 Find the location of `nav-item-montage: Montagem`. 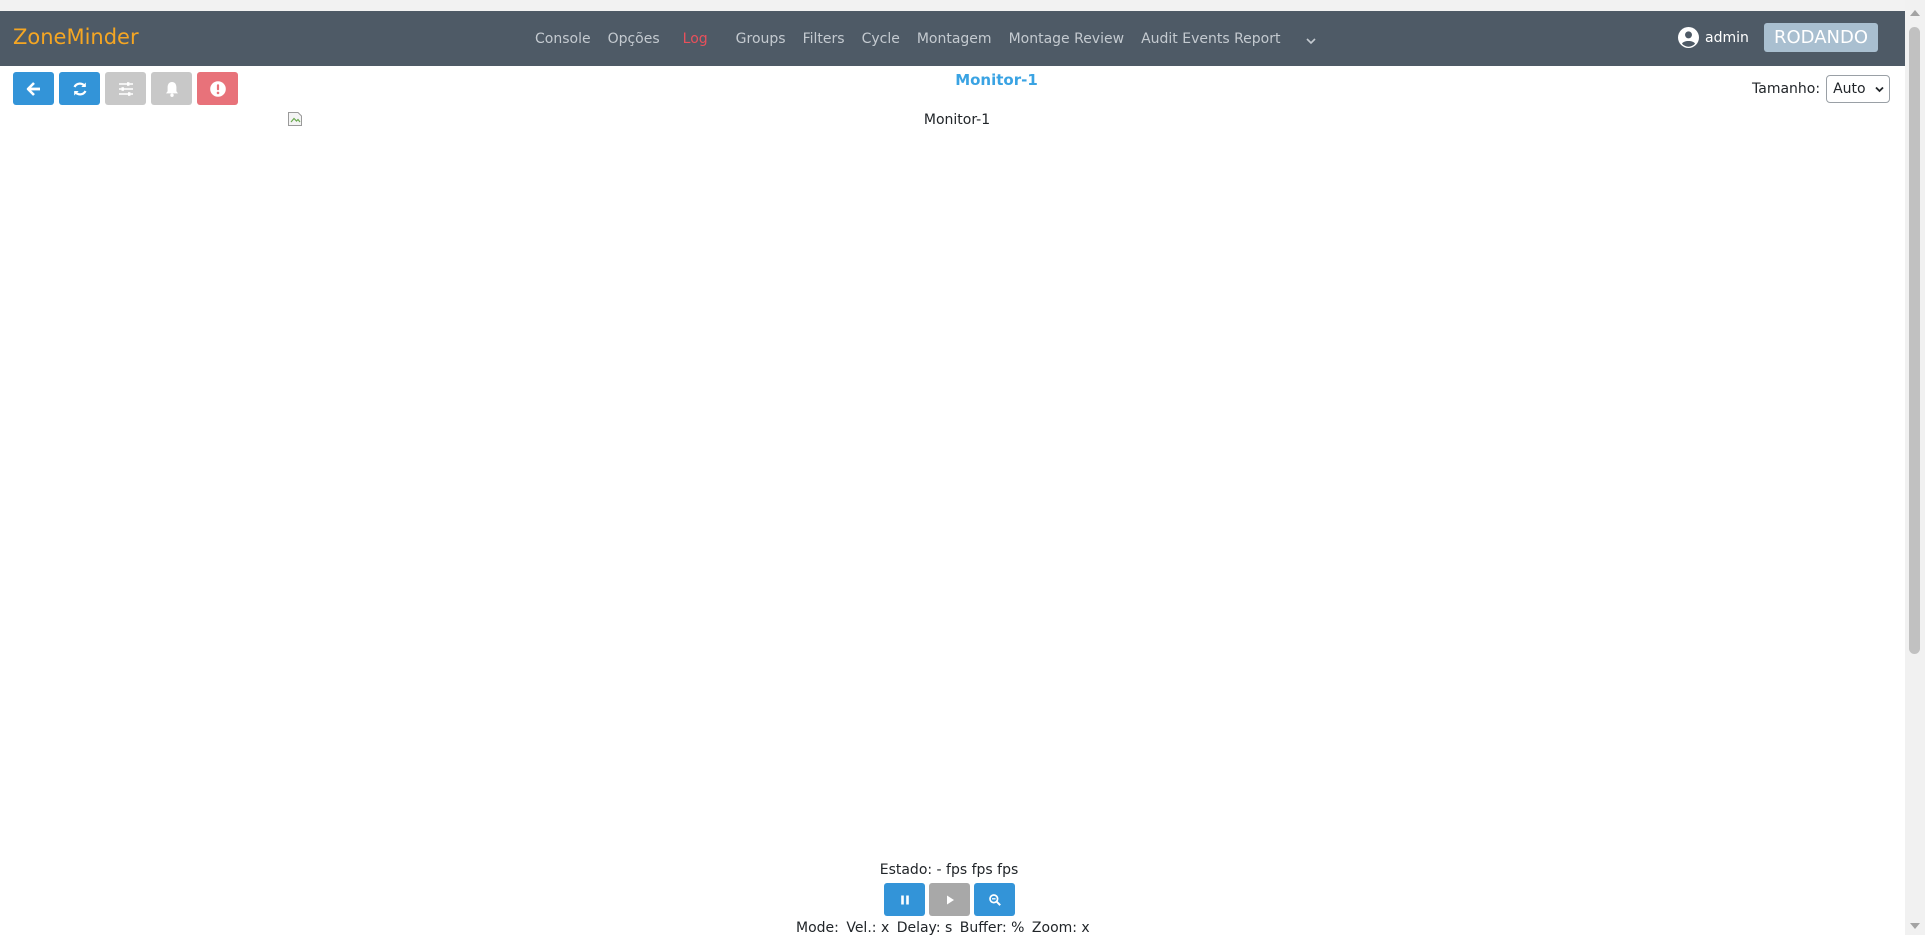

nav-item-montage: Montagem is located at coordinates (954, 39).